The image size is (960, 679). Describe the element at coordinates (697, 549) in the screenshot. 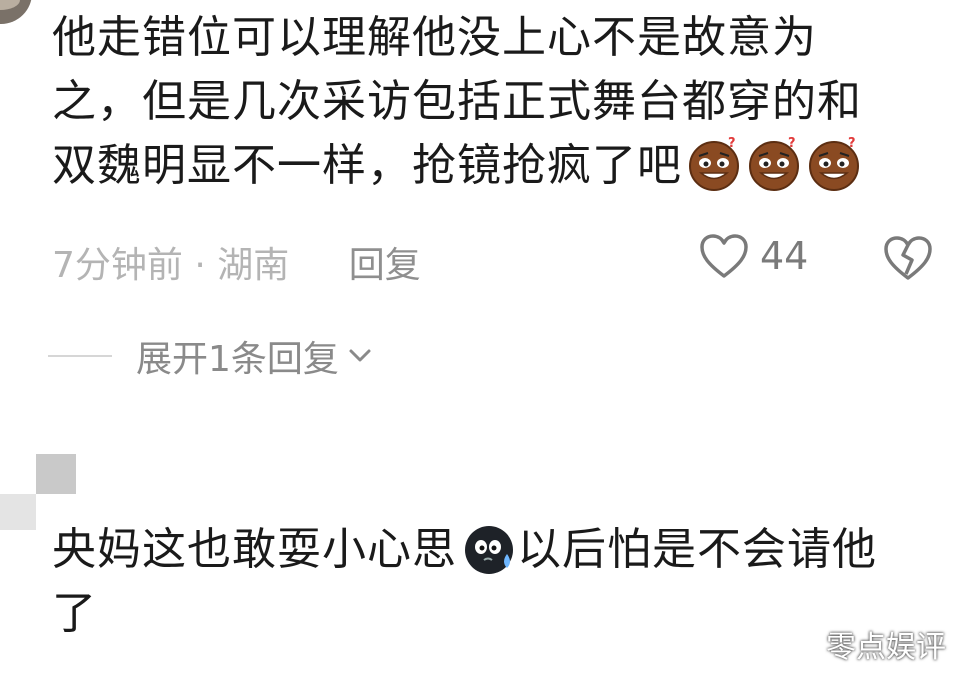

I see `comment-line: 以后怕是不会请他` at that location.